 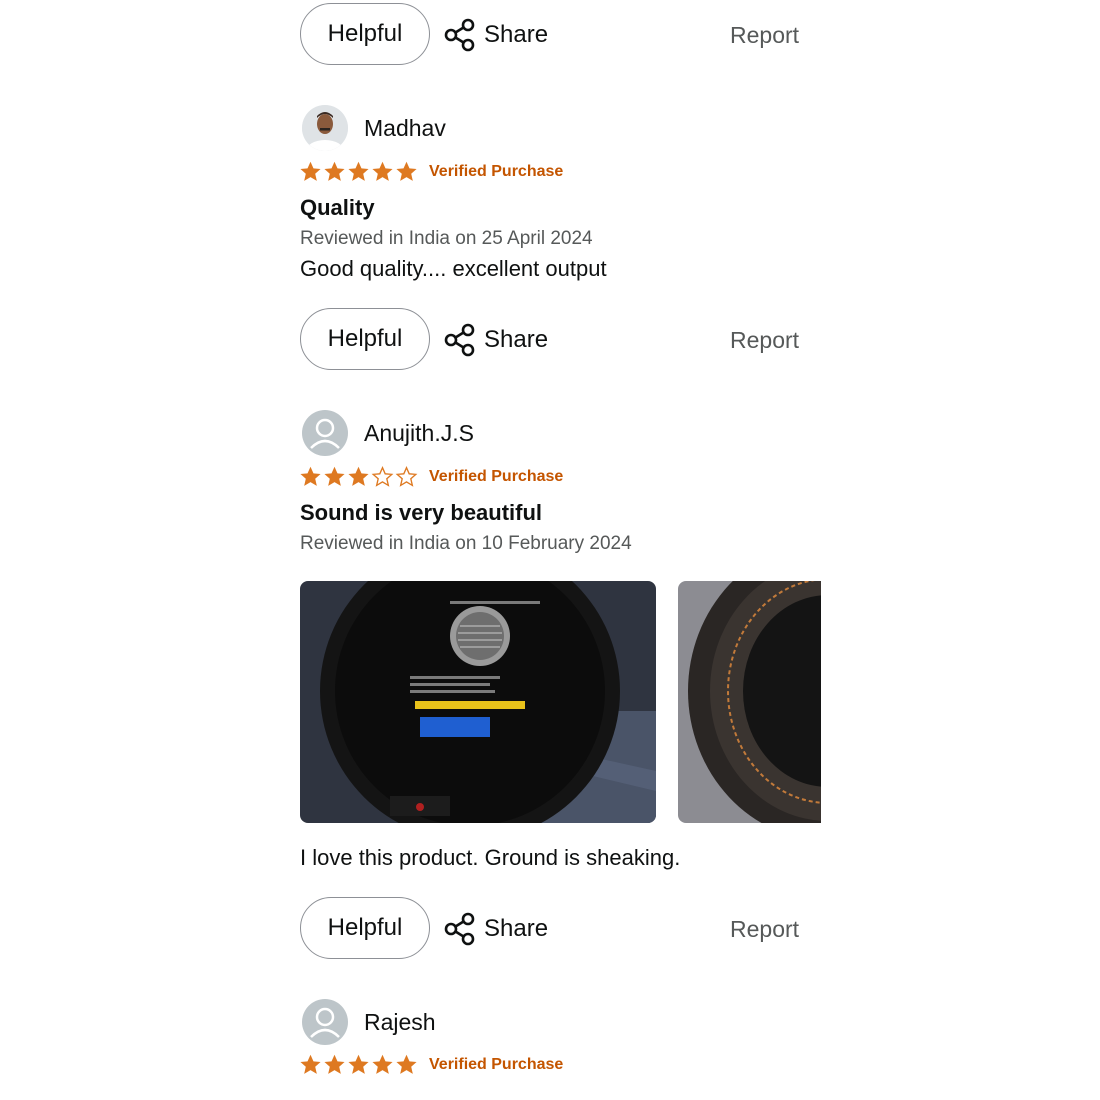 I want to click on review-title: Sound is very beautiful, so click(x=421, y=512).